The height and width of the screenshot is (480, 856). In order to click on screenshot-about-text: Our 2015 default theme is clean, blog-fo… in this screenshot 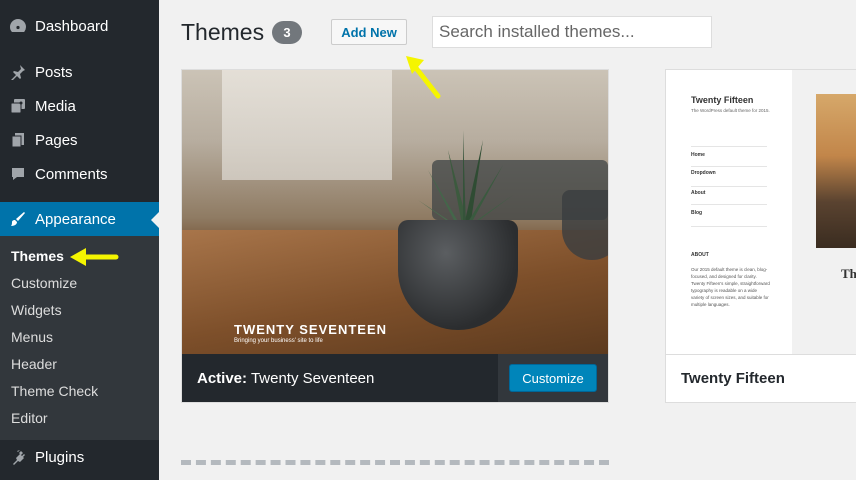, I will do `click(730, 287)`.